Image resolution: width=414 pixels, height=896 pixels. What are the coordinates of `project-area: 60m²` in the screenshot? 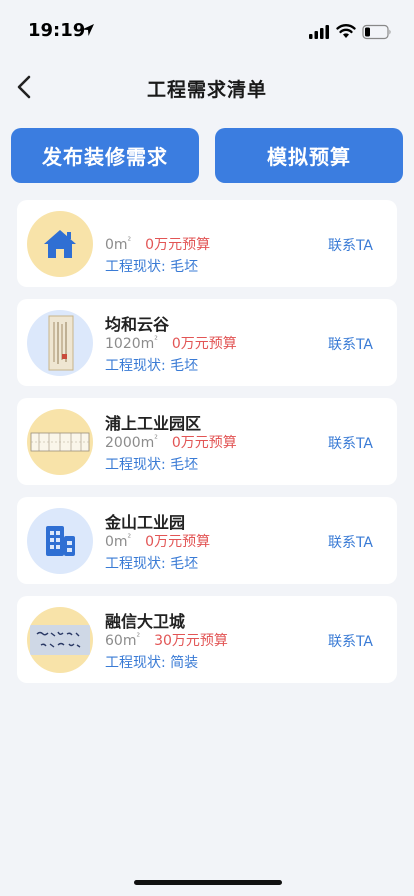 It's located at (123, 640).